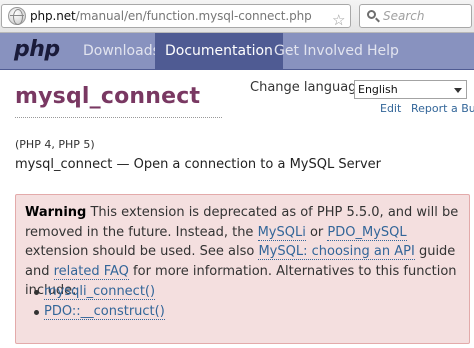 This screenshot has height=348, width=474. I want to click on nav-item-get-involved: Get Involved, so click(318, 51).